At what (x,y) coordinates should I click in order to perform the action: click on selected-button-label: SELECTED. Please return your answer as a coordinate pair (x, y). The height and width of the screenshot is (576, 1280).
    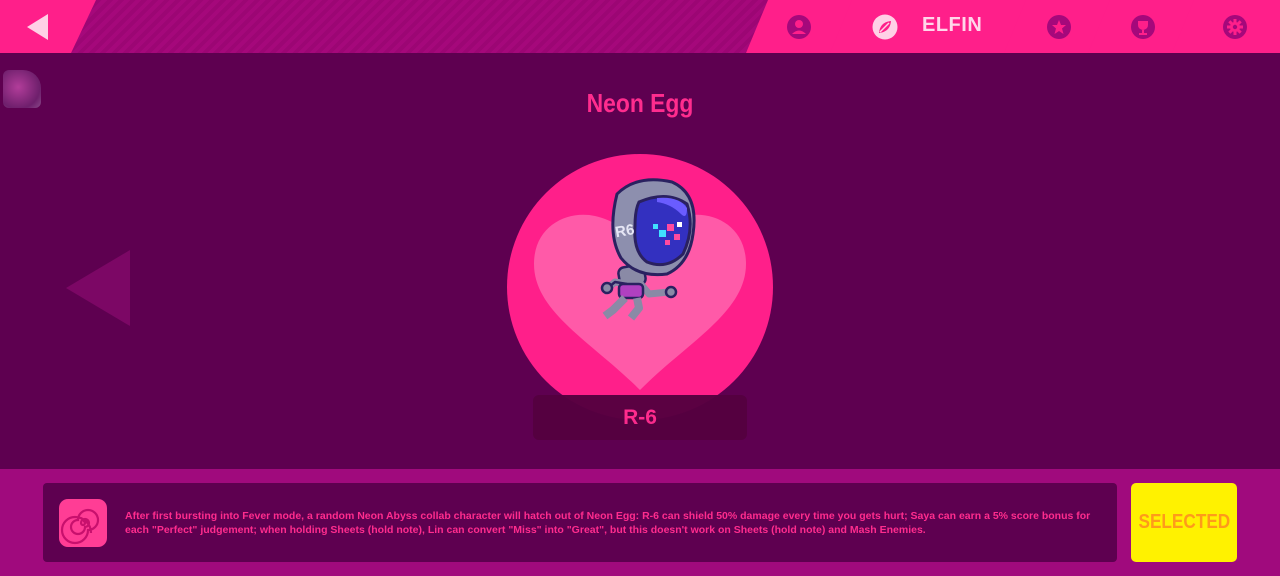
    Looking at the image, I should click on (1184, 522).